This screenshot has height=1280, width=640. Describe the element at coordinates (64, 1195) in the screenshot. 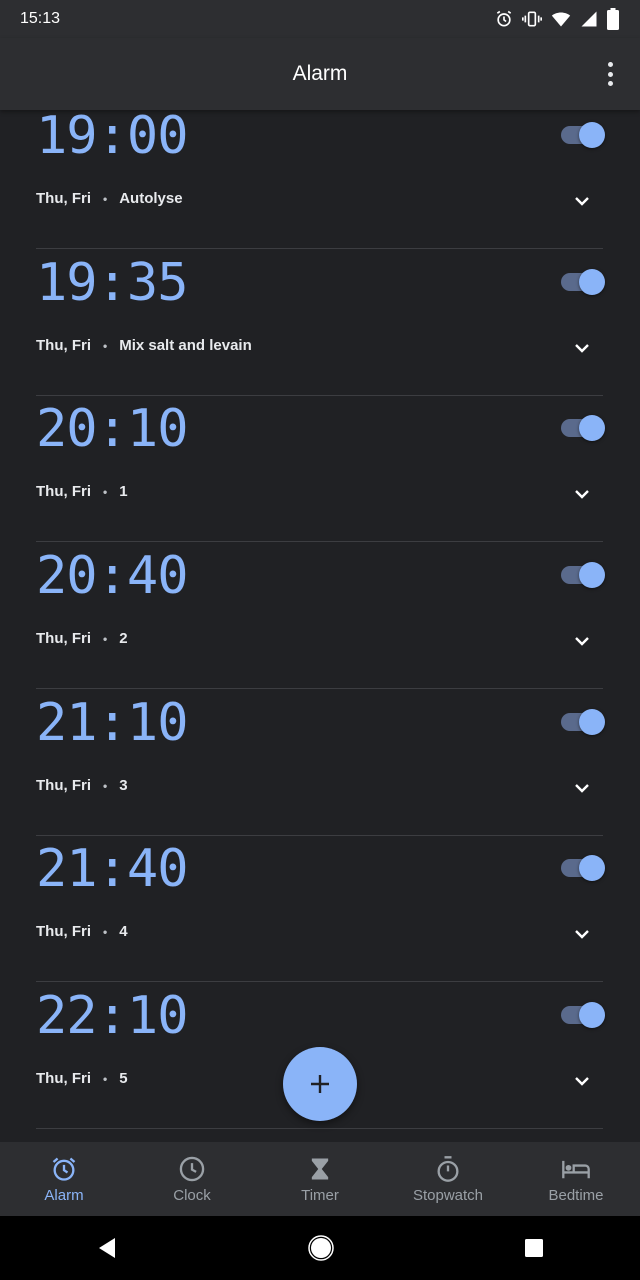

I see `tab-label: Alarm` at that location.